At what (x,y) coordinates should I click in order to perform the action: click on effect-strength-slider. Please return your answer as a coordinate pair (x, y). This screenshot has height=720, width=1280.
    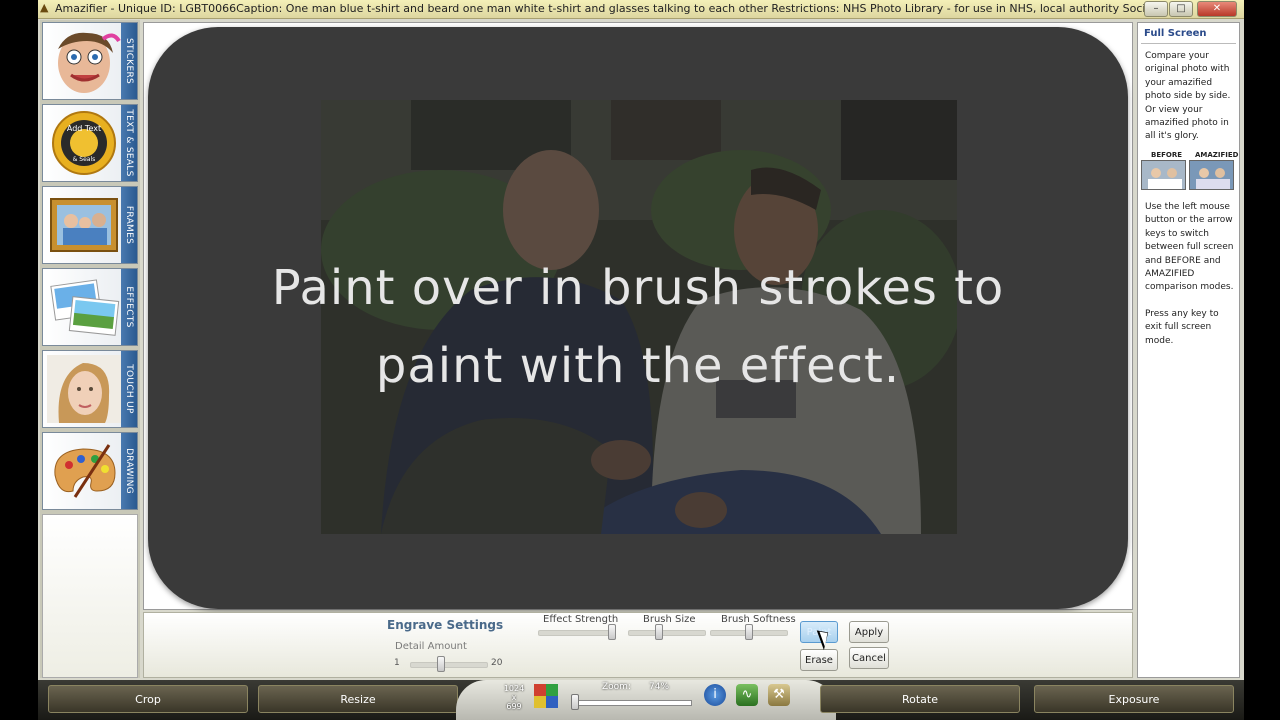
    Looking at the image, I should click on (577, 633).